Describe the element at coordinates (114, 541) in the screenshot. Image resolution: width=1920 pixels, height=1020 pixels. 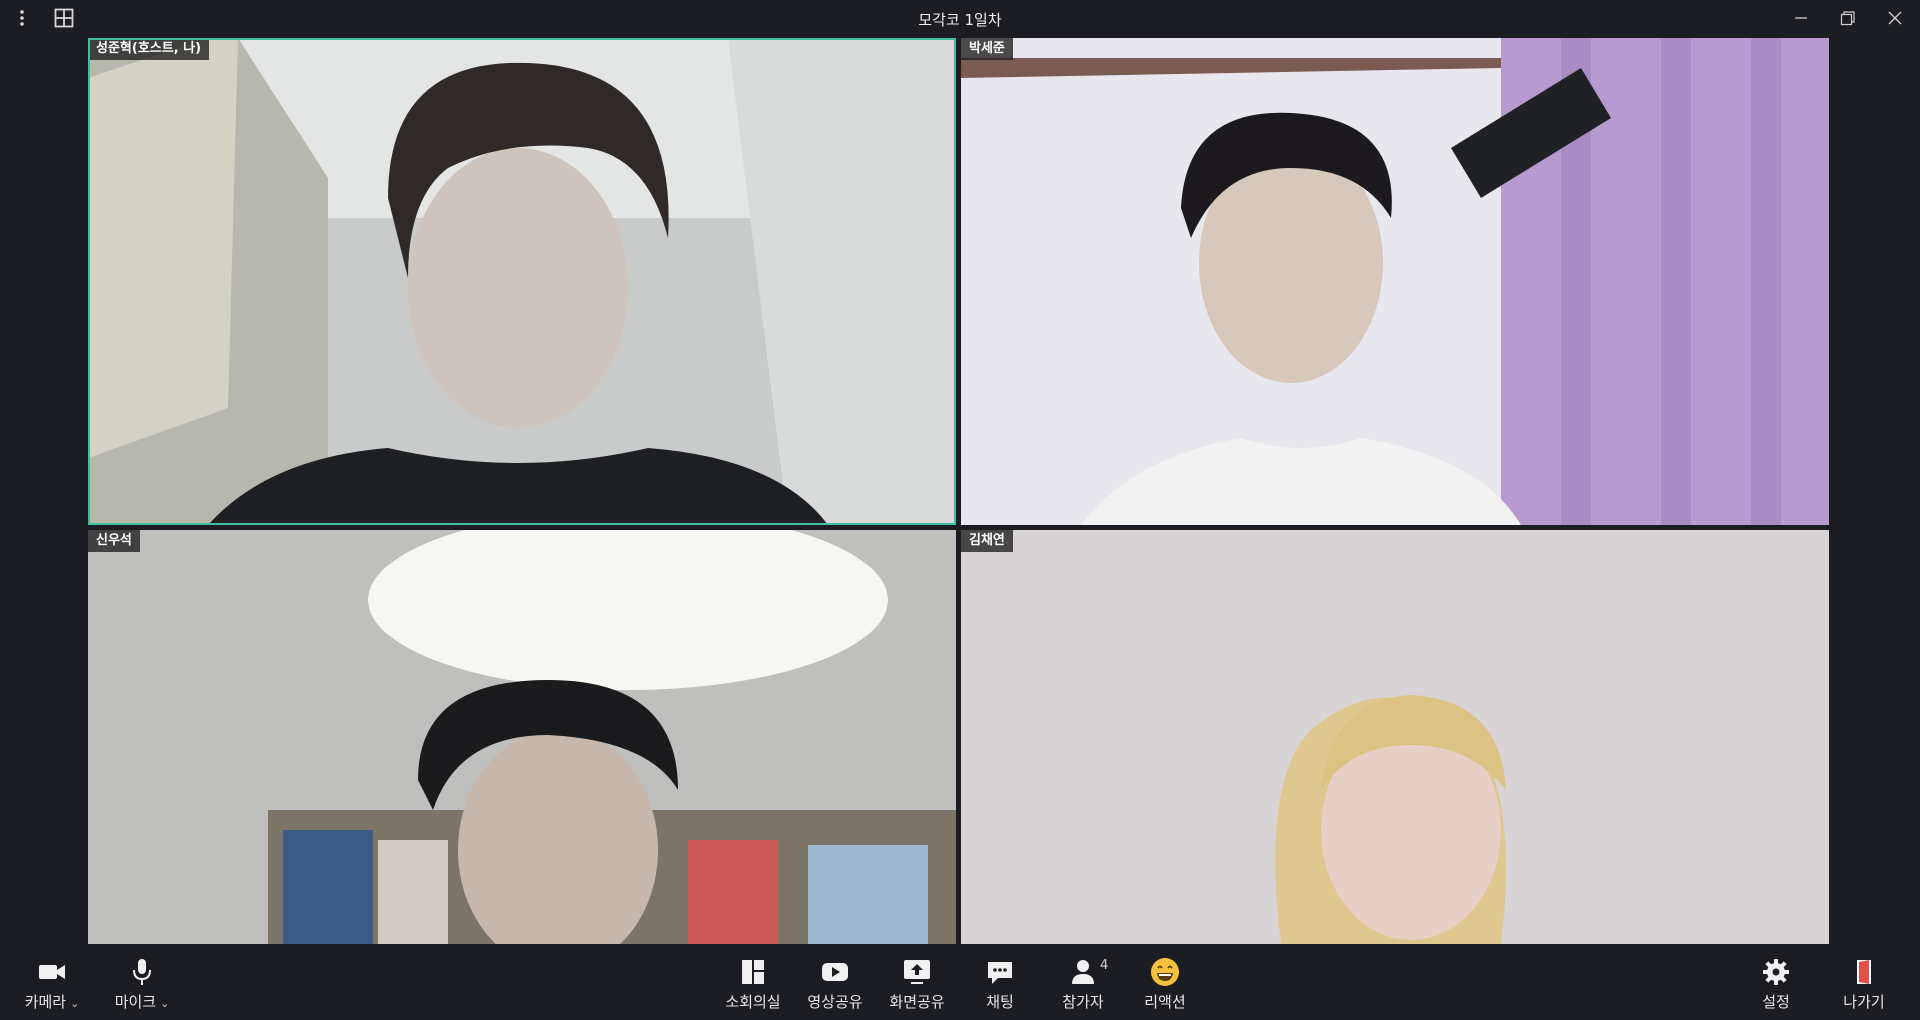
I see `participant-name-tag: 신우석` at that location.